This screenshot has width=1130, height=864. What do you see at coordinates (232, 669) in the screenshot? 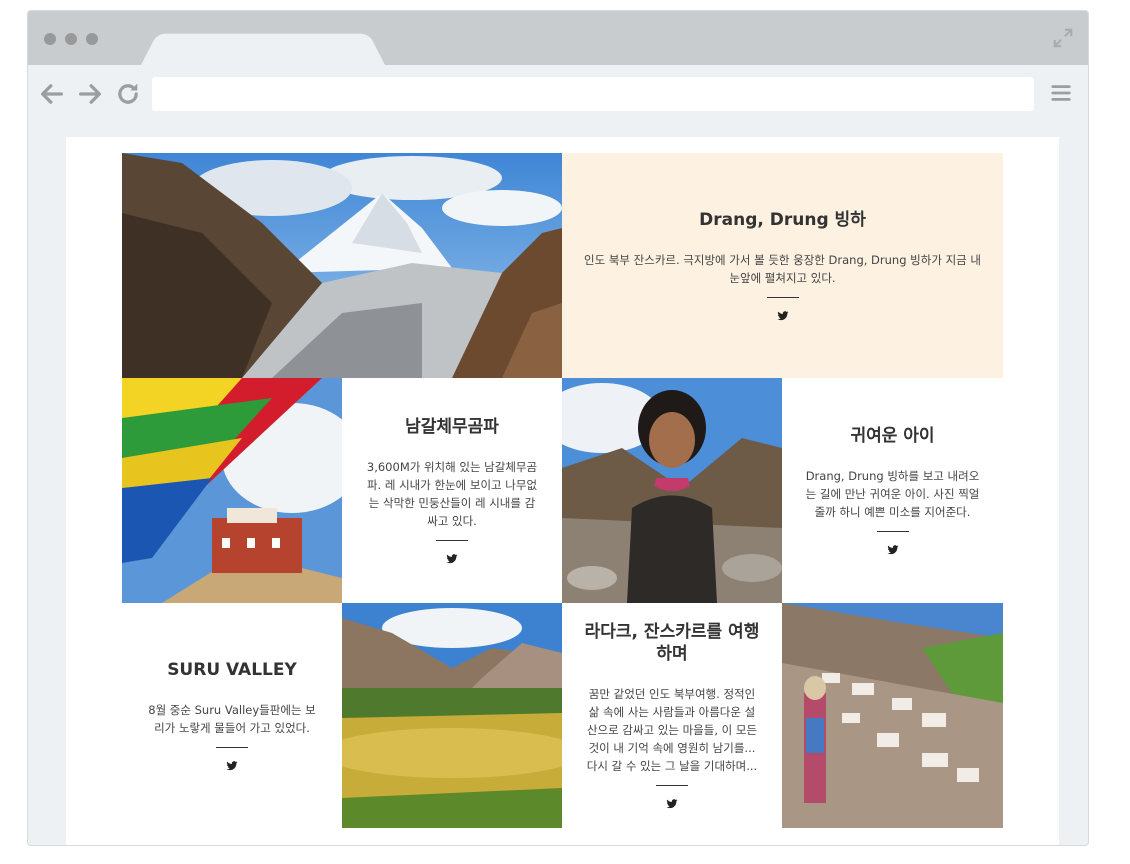
I see `card-title: SURU VALLEY` at bounding box center [232, 669].